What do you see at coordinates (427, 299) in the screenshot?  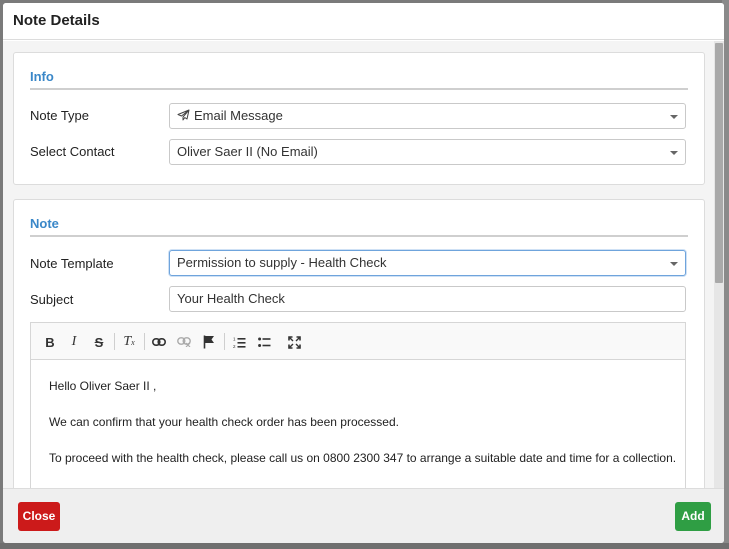 I see `subject-input: Your Health Check` at bounding box center [427, 299].